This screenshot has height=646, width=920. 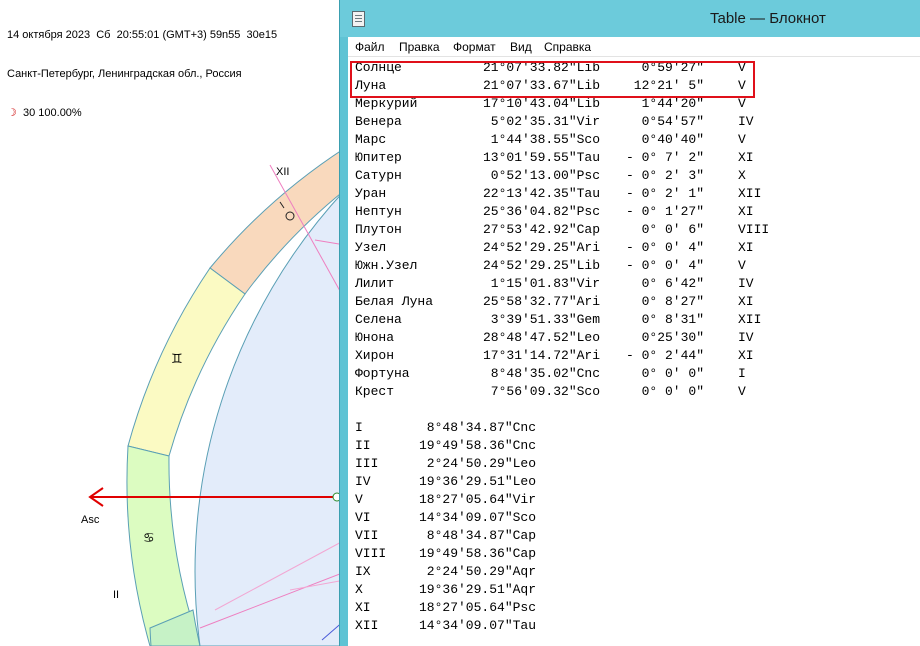 What do you see at coordinates (542, 391) in the screenshot?
I see `planet-position: 7°56'09.32"Sco` at bounding box center [542, 391].